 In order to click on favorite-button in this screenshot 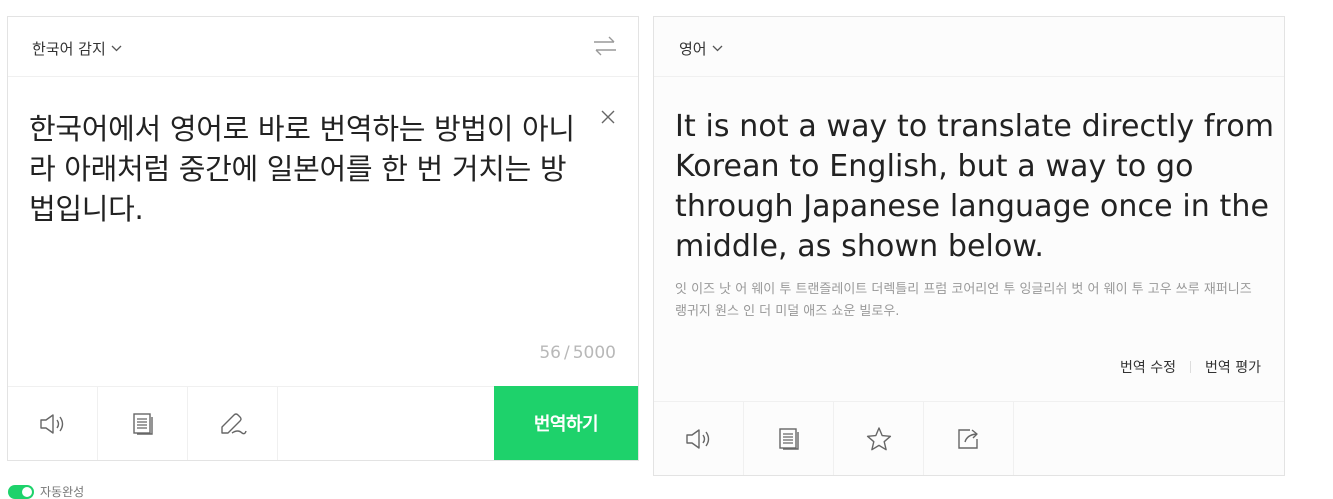, I will do `click(879, 438)`.